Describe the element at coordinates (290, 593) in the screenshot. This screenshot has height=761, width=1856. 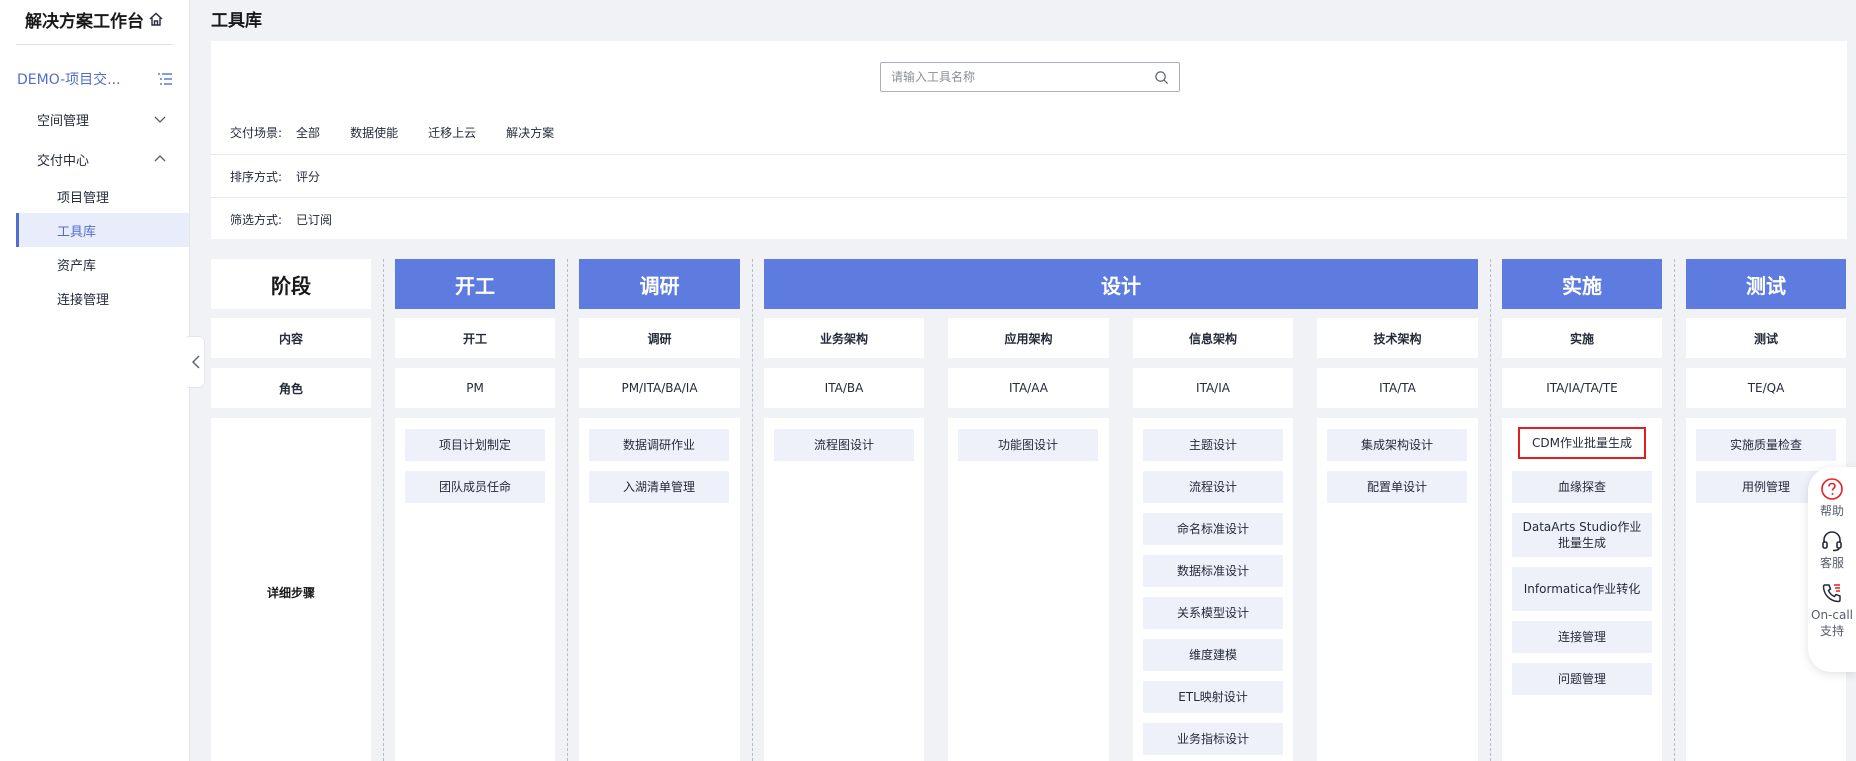
I see `steps-row-label: 详细步骤` at that location.